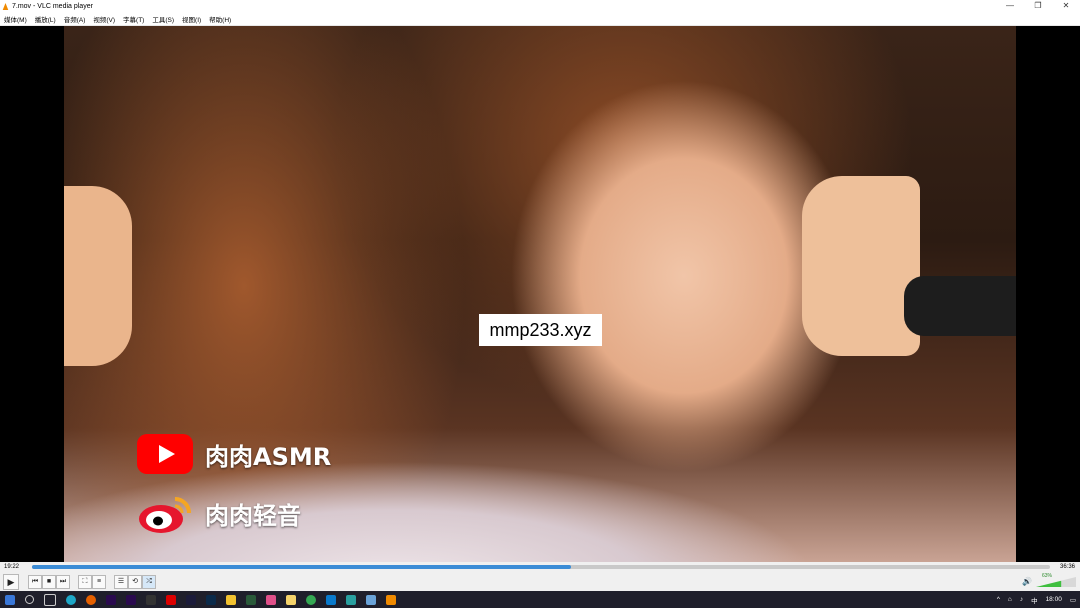 The width and height of the screenshot is (1080, 608). What do you see at coordinates (75, 19) in the screenshot?
I see `menu-audio: 音频(A)` at bounding box center [75, 19].